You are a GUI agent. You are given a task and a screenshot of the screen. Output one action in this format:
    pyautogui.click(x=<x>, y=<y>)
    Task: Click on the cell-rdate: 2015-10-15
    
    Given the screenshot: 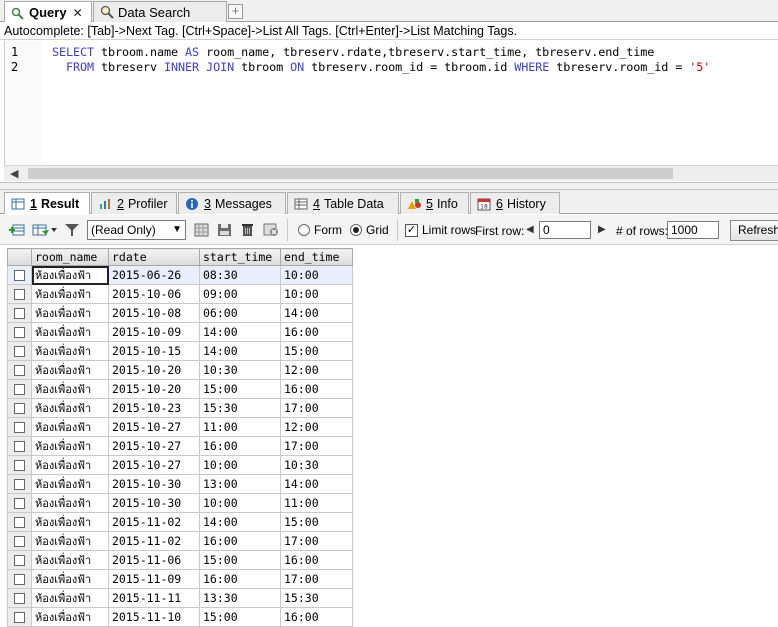 What is the action you would take?
    pyautogui.click(x=154, y=351)
    